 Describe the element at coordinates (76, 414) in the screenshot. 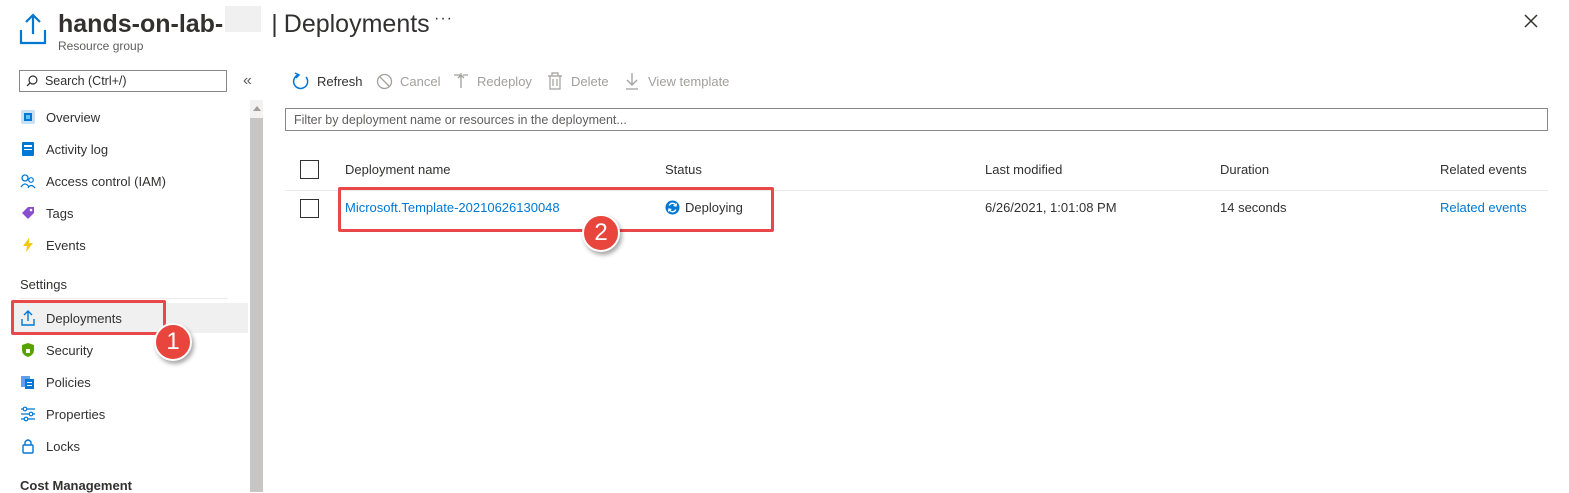

I see `sidebar-item-label: Properties` at that location.